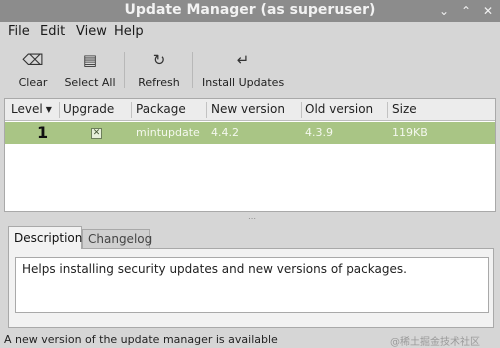 The height and width of the screenshot is (348, 500). Describe the element at coordinates (319, 132) in the screenshot. I see `old-version-cell: 4.3.9` at that location.